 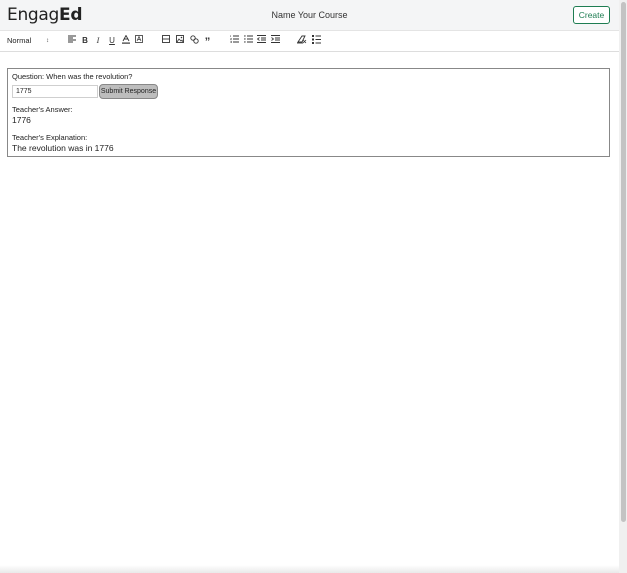 I want to click on align-icon, so click(x=71, y=41).